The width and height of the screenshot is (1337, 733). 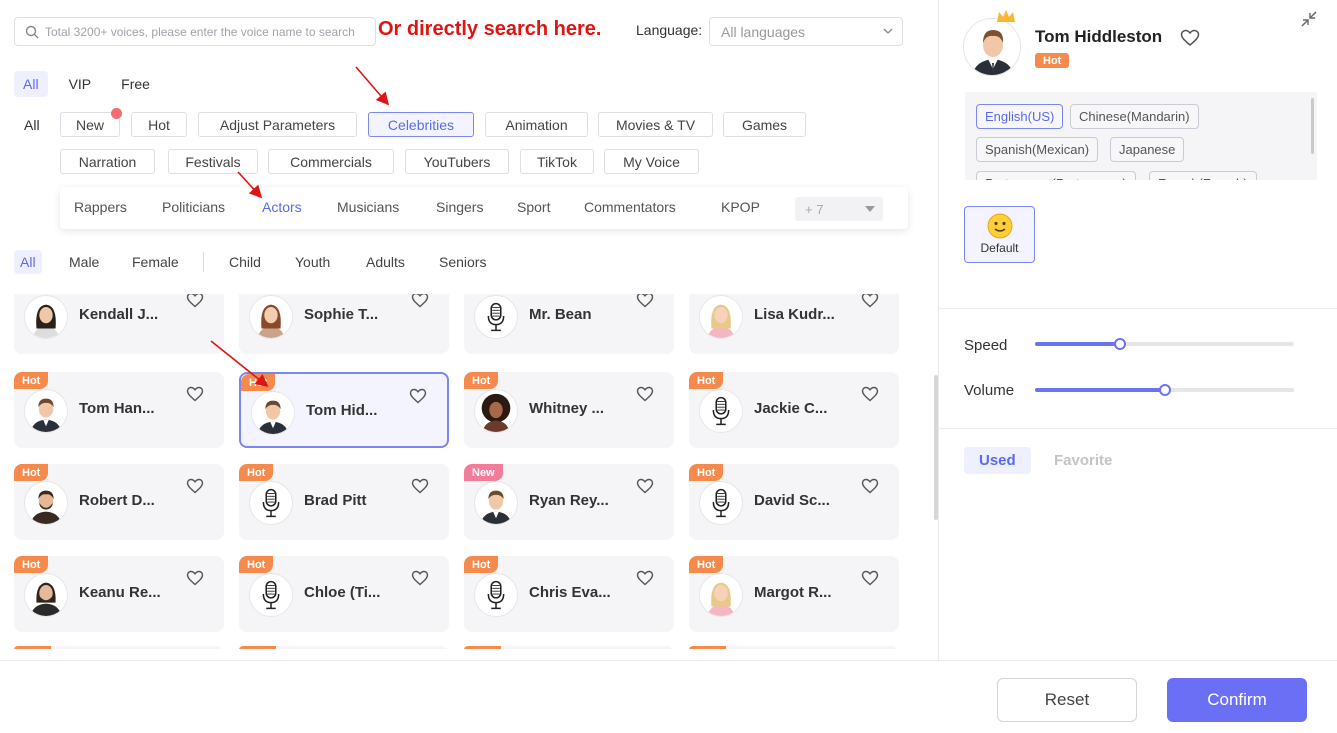 What do you see at coordinates (119, 502) in the screenshot?
I see `voice-card: Robert D... Hot` at bounding box center [119, 502].